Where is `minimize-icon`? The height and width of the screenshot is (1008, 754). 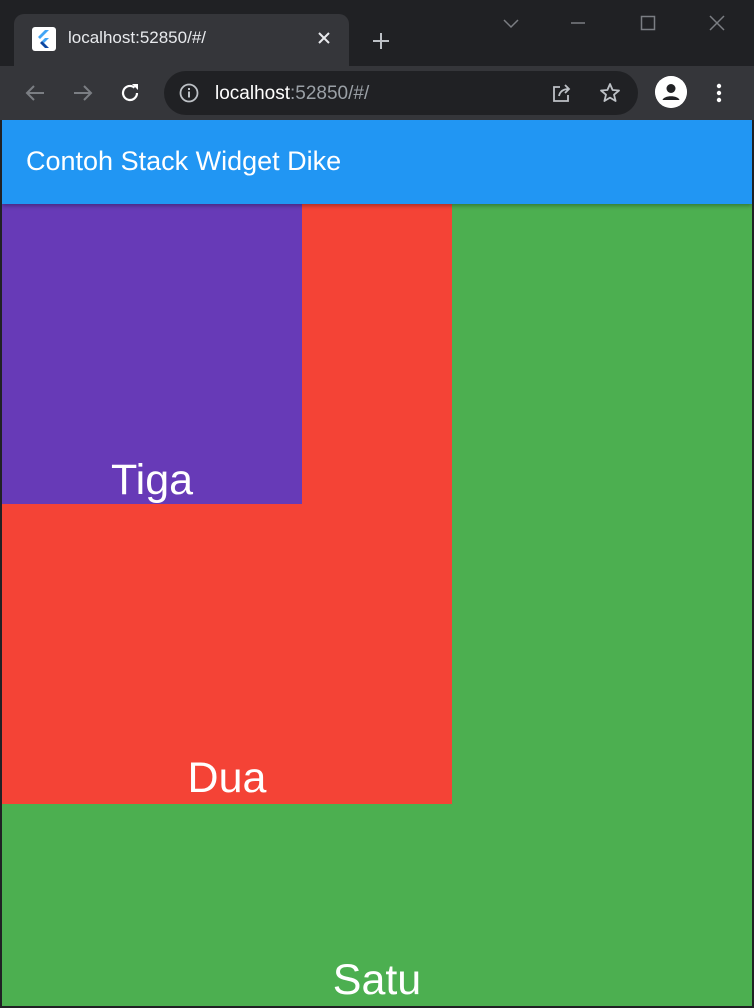 minimize-icon is located at coordinates (578, 23).